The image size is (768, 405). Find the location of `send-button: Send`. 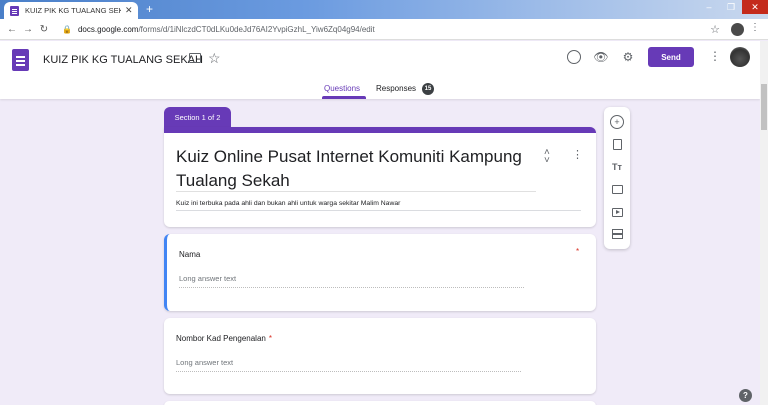

send-button: Send is located at coordinates (671, 57).